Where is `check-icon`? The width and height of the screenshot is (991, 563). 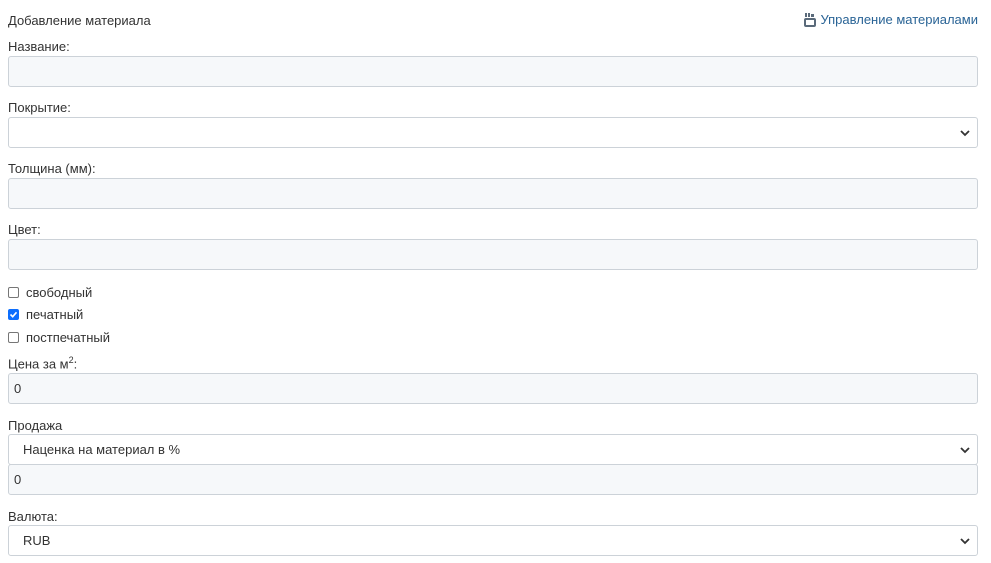 check-icon is located at coordinates (13, 314).